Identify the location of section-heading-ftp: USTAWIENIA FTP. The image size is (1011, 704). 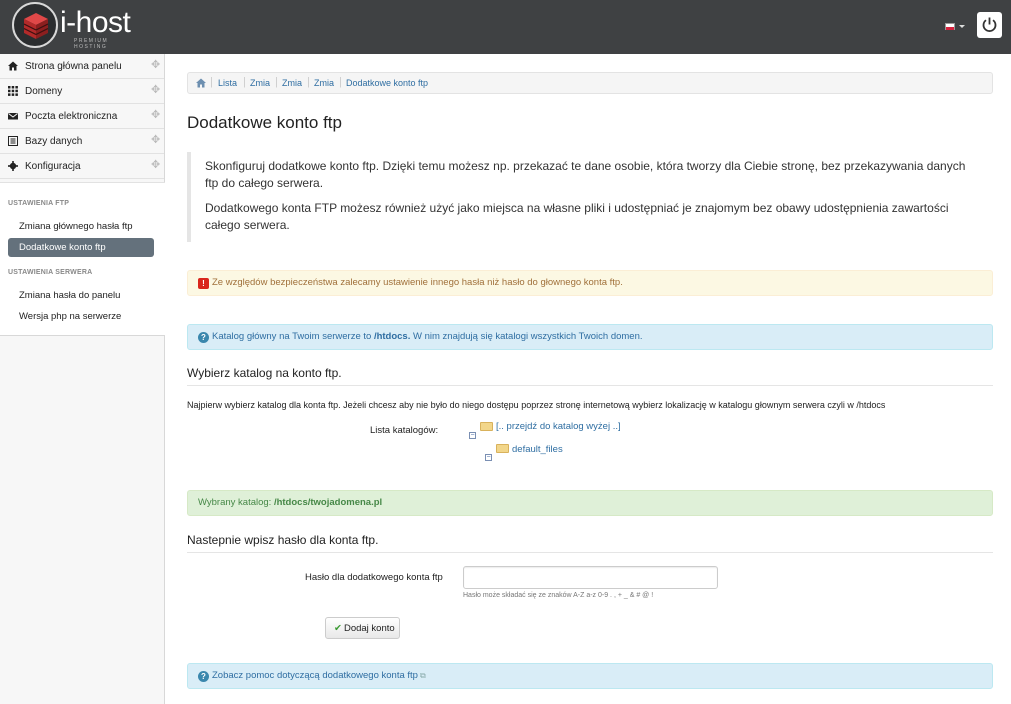
(39, 203).